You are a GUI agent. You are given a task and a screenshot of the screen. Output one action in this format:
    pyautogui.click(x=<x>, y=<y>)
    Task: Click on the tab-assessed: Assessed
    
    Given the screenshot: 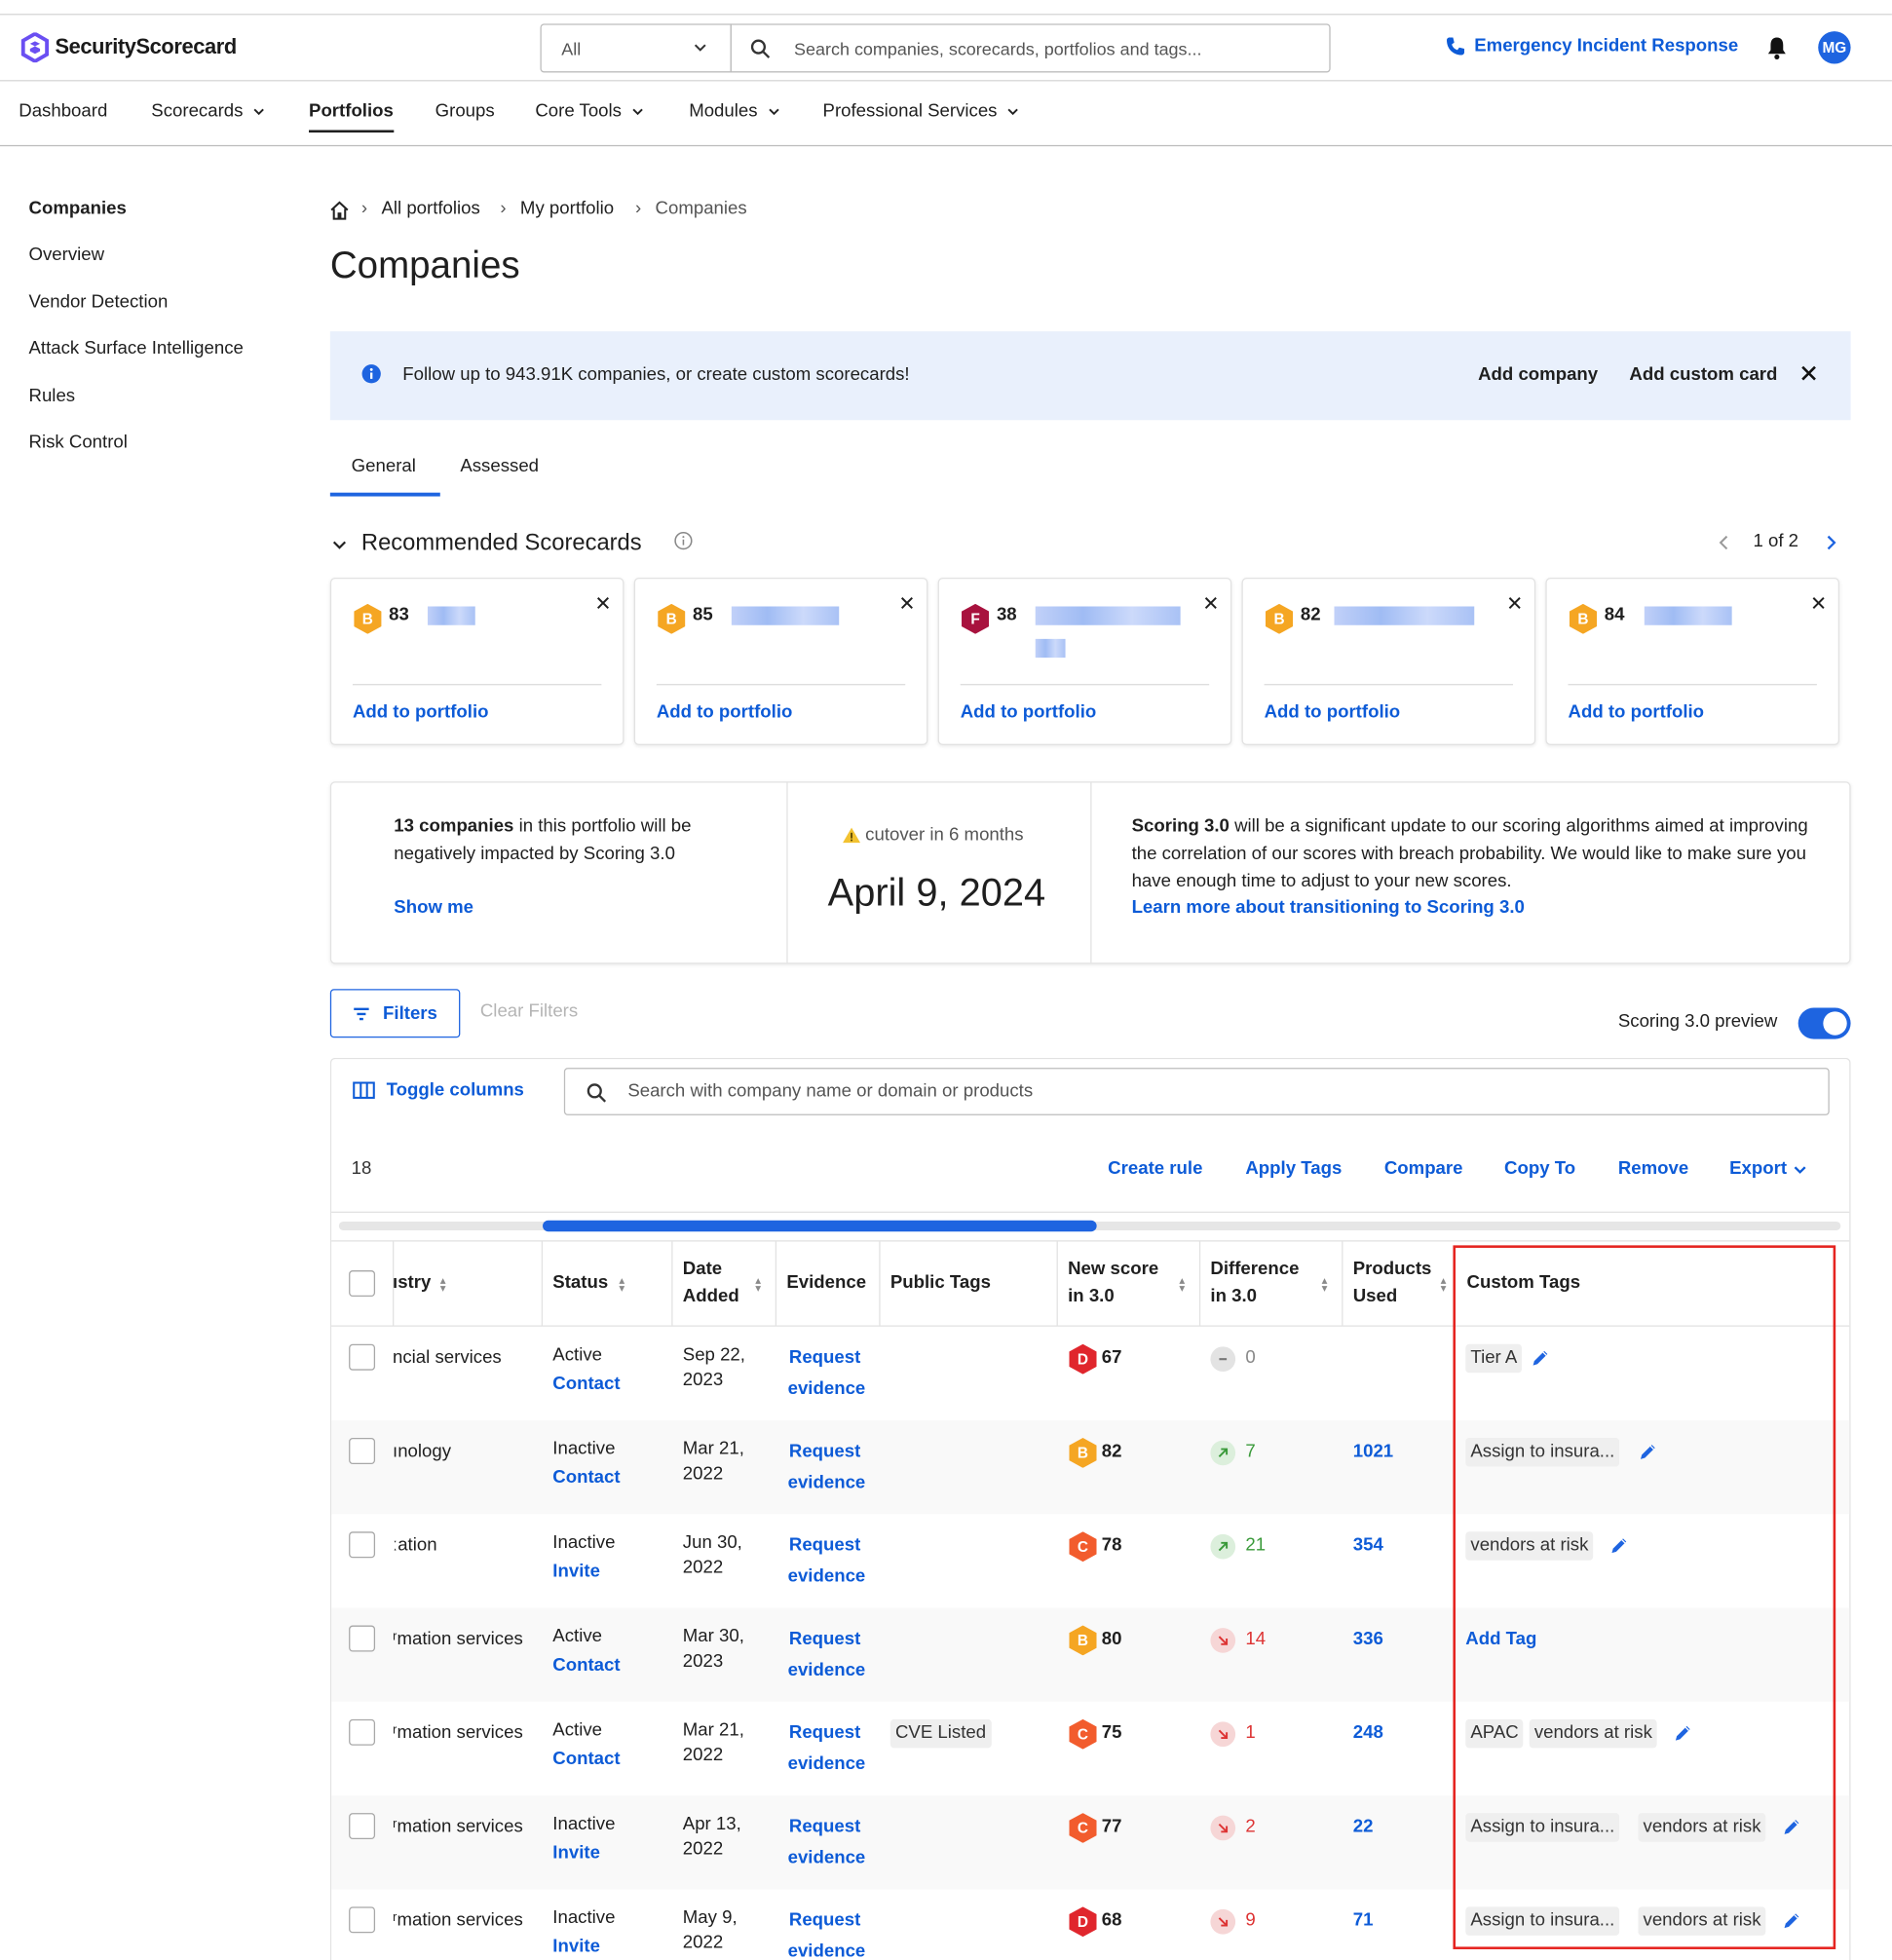 What is the action you would take?
    pyautogui.click(x=499, y=466)
    